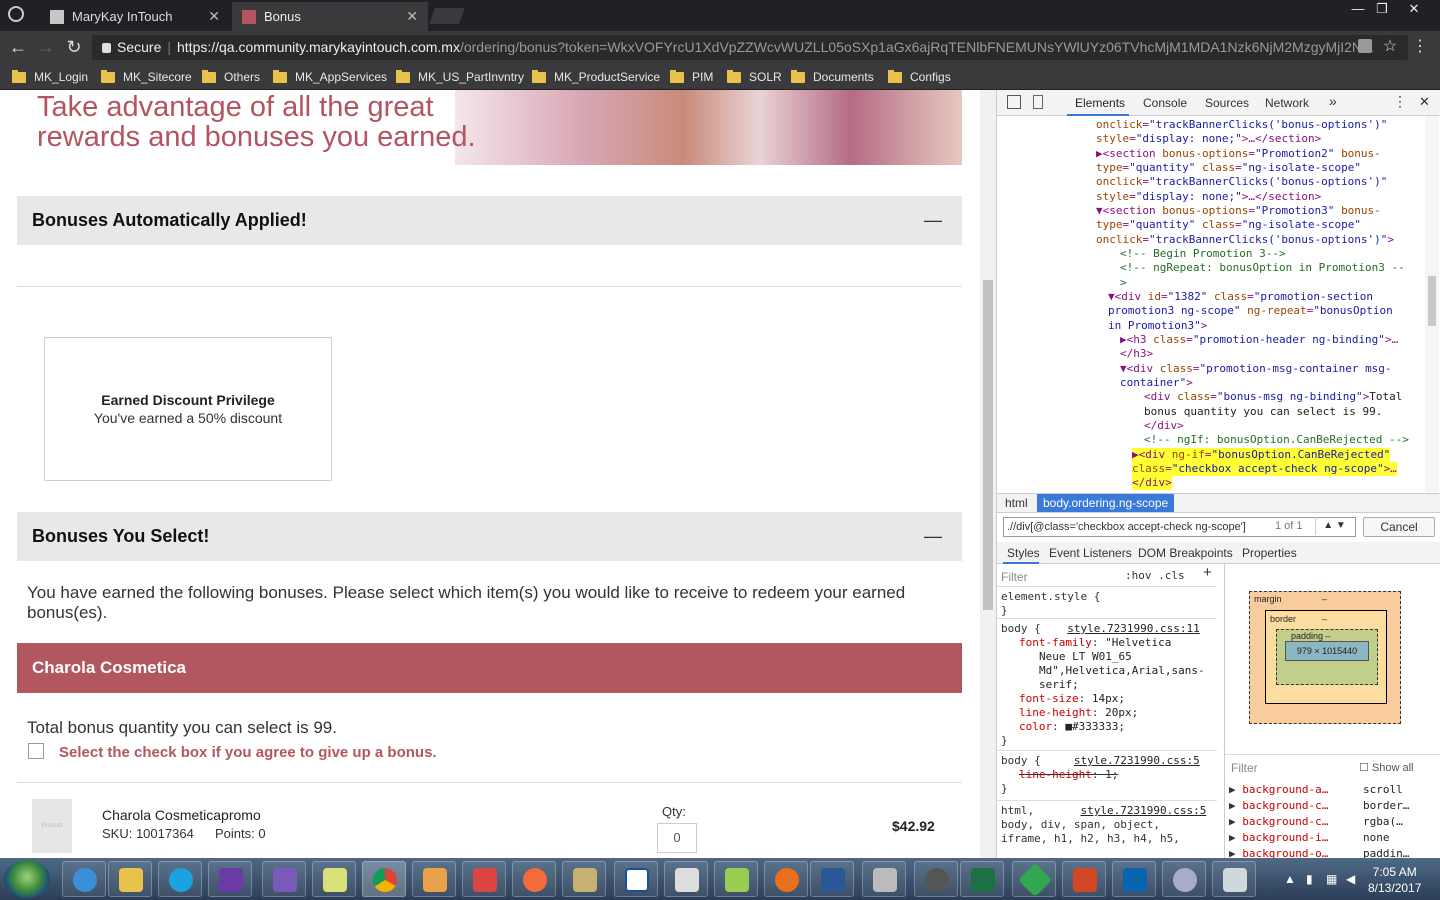 This screenshot has width=1440, height=900. Describe the element at coordinates (1100, 761) in the screenshot. I see `style-rule: body { style.7231990.css:5` at that location.